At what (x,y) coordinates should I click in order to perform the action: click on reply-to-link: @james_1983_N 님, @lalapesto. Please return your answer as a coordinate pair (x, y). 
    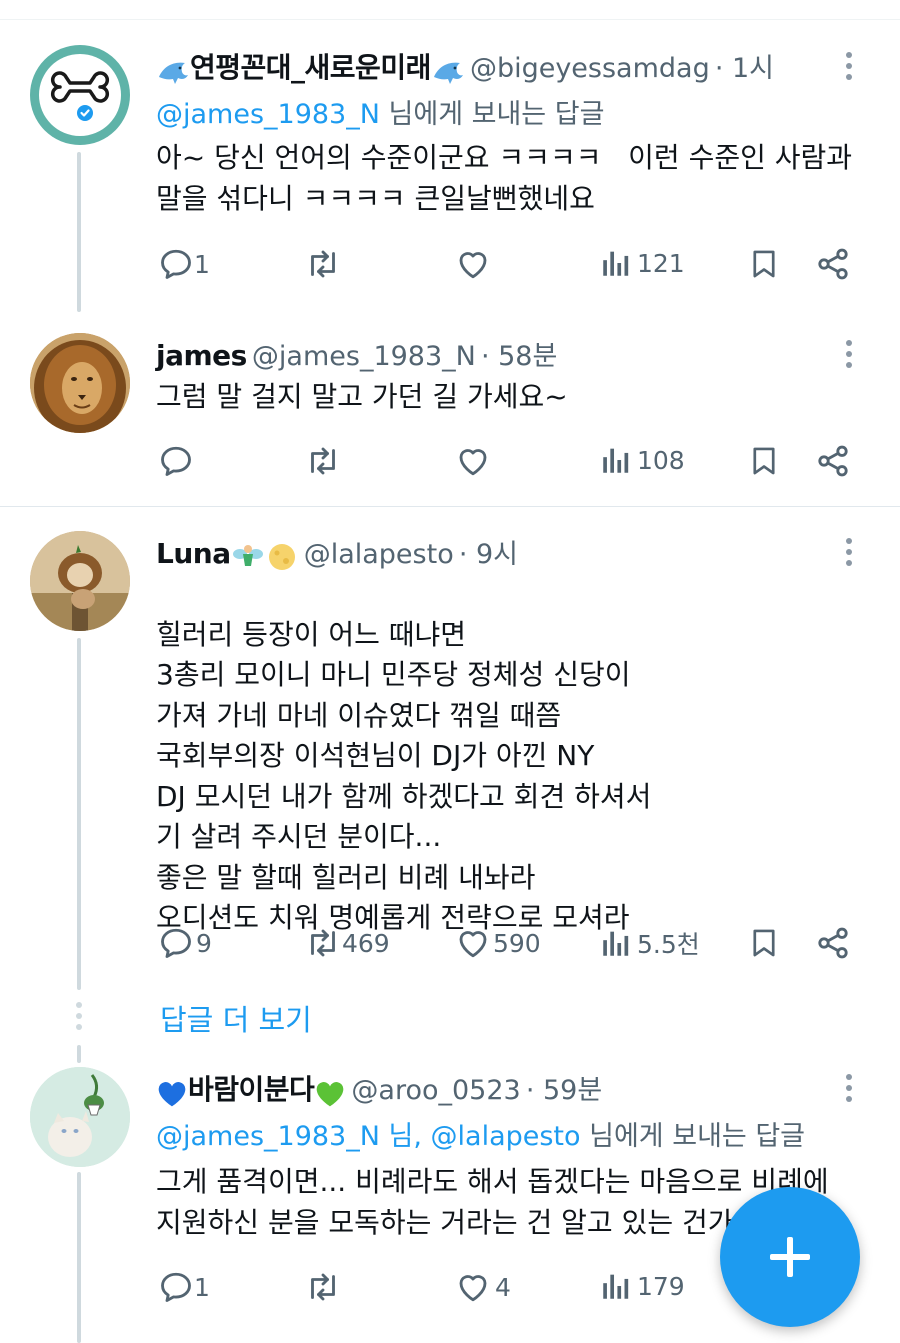
    Looking at the image, I should click on (368, 1136).